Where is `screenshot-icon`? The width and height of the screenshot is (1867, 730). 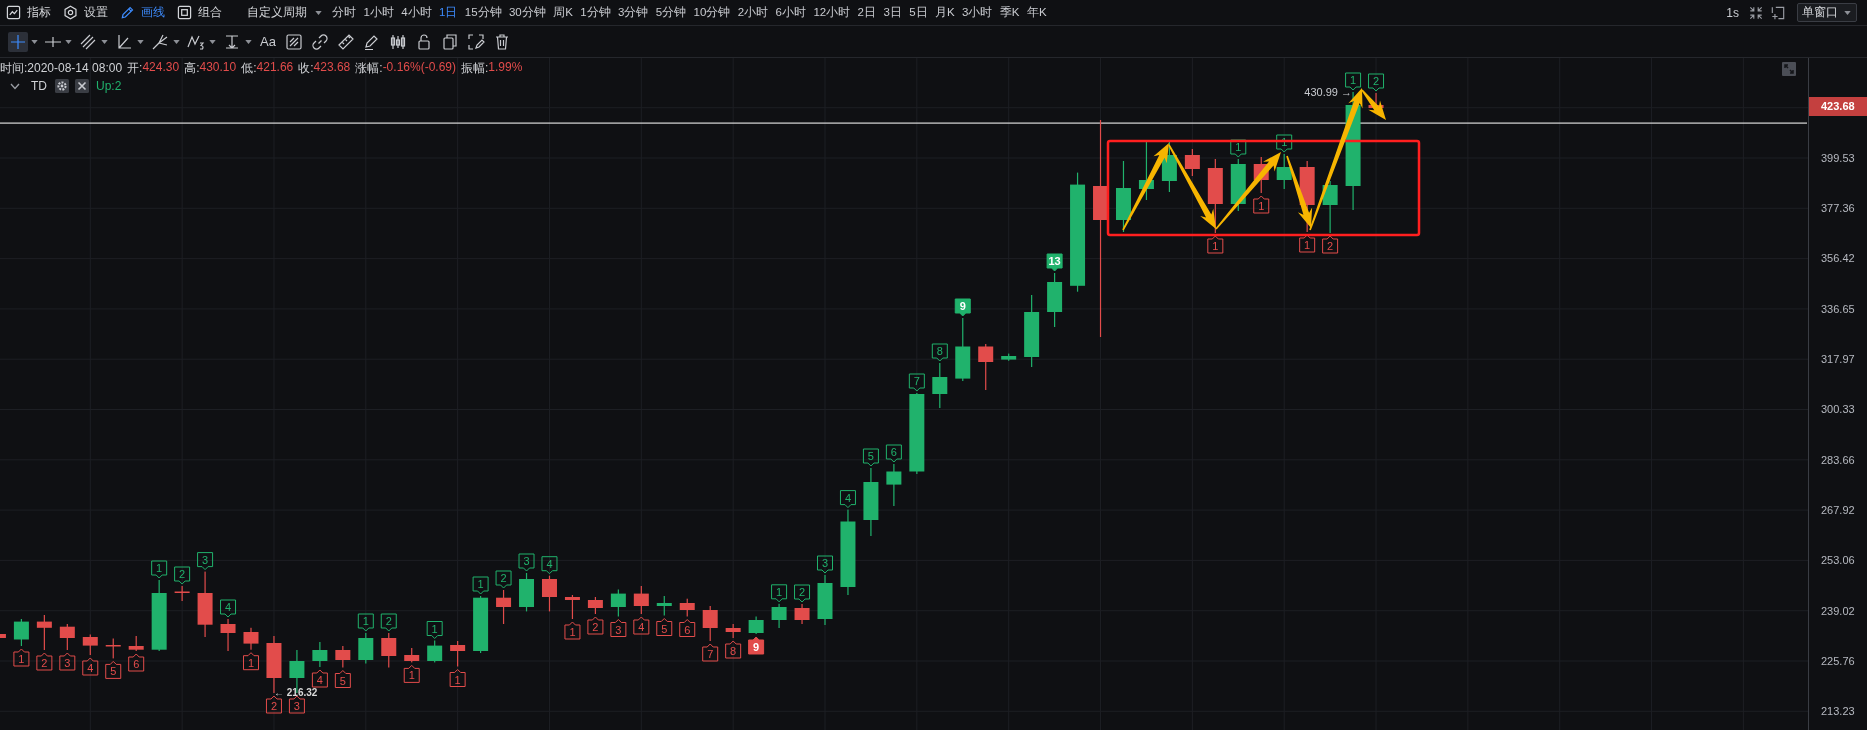 screenshot-icon is located at coordinates (476, 41).